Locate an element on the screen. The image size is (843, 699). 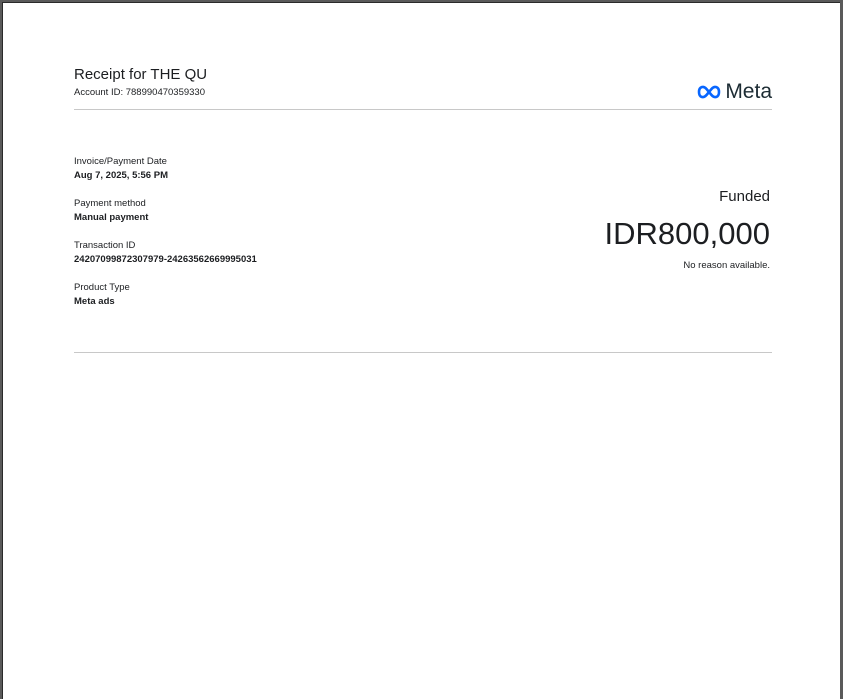
receipt-title: Receipt for THE QU is located at coordinates (141, 74).